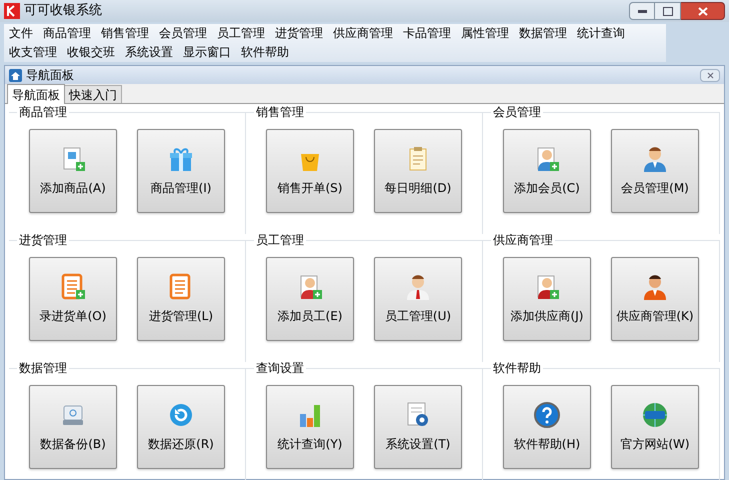 The image size is (729, 480). What do you see at coordinates (523, 240) in the screenshot?
I see `group-title: 供应商管理` at bounding box center [523, 240].